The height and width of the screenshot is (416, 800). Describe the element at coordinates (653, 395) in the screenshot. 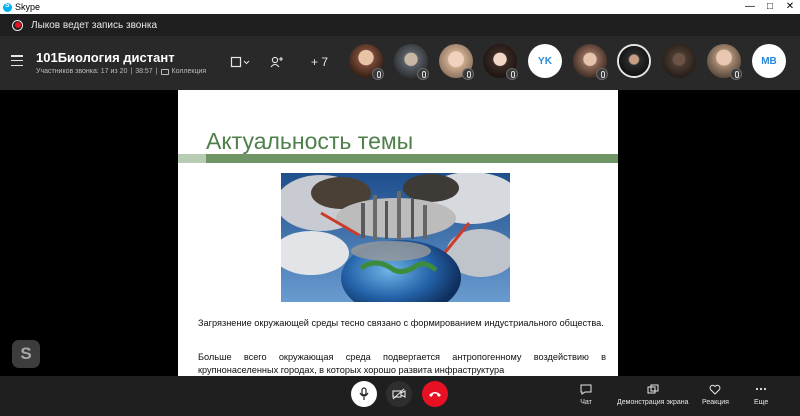

I see `screen-share-button: Демонстрация экрана` at that location.